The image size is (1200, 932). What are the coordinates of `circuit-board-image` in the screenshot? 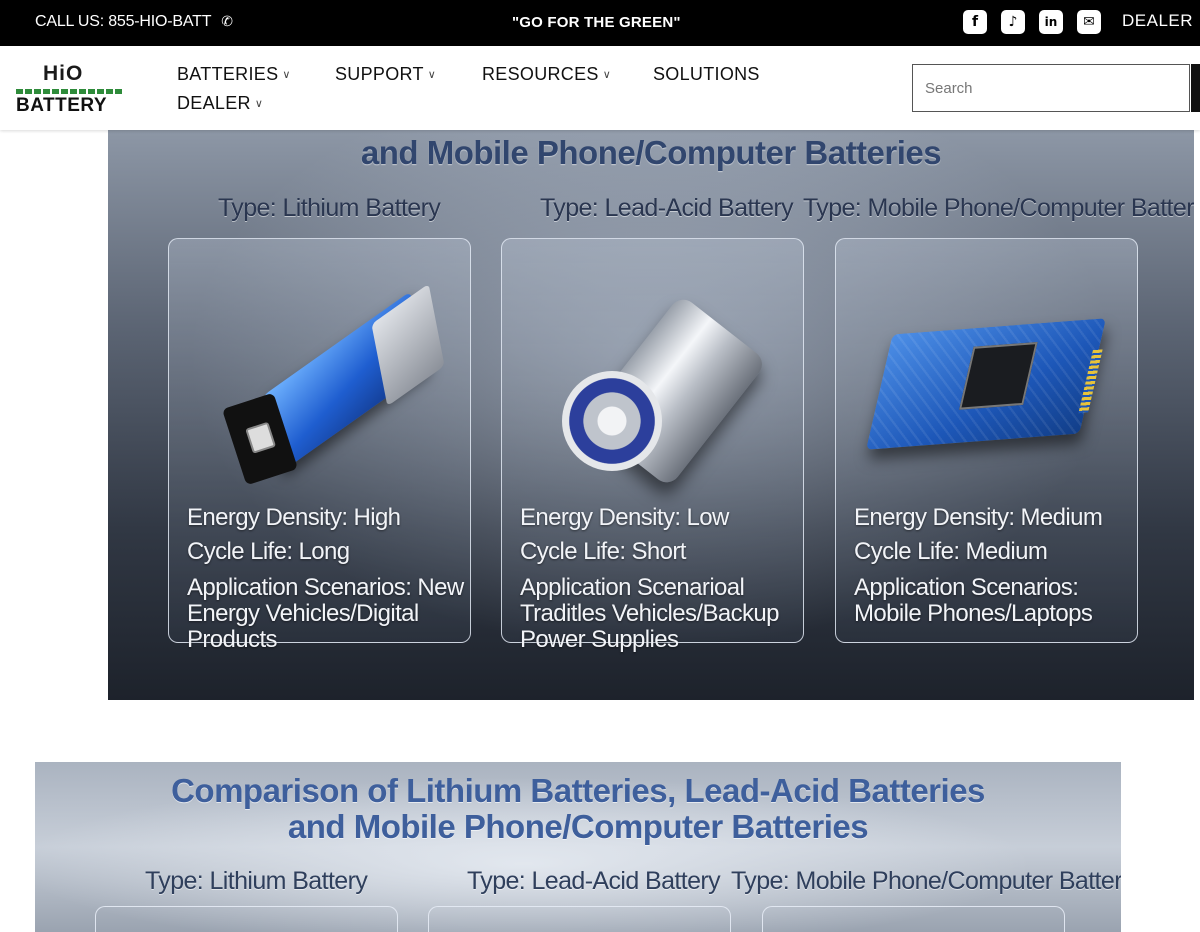 It's located at (986, 374).